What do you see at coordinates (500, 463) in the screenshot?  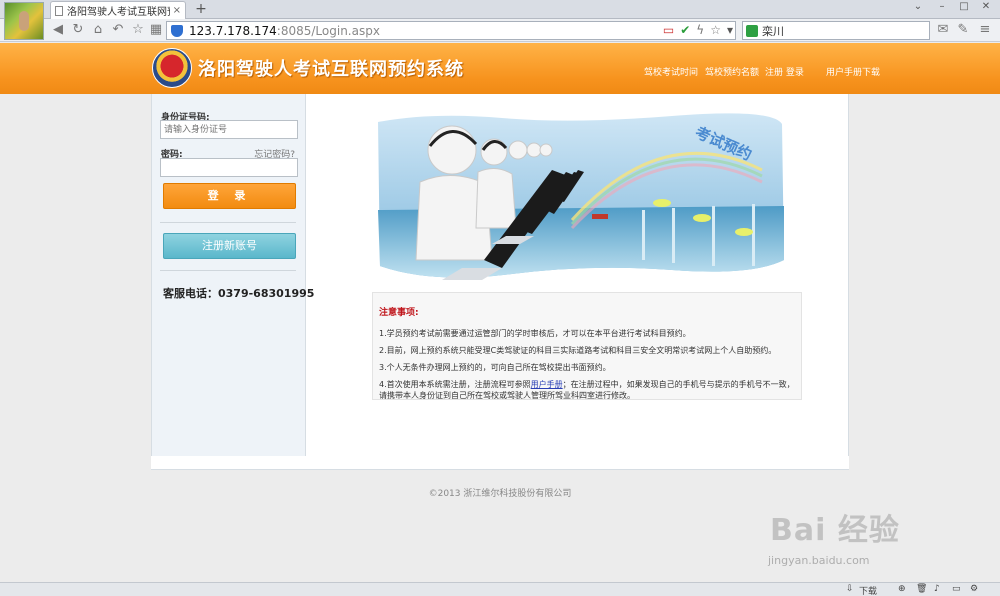 I see `content-bottom` at bounding box center [500, 463].